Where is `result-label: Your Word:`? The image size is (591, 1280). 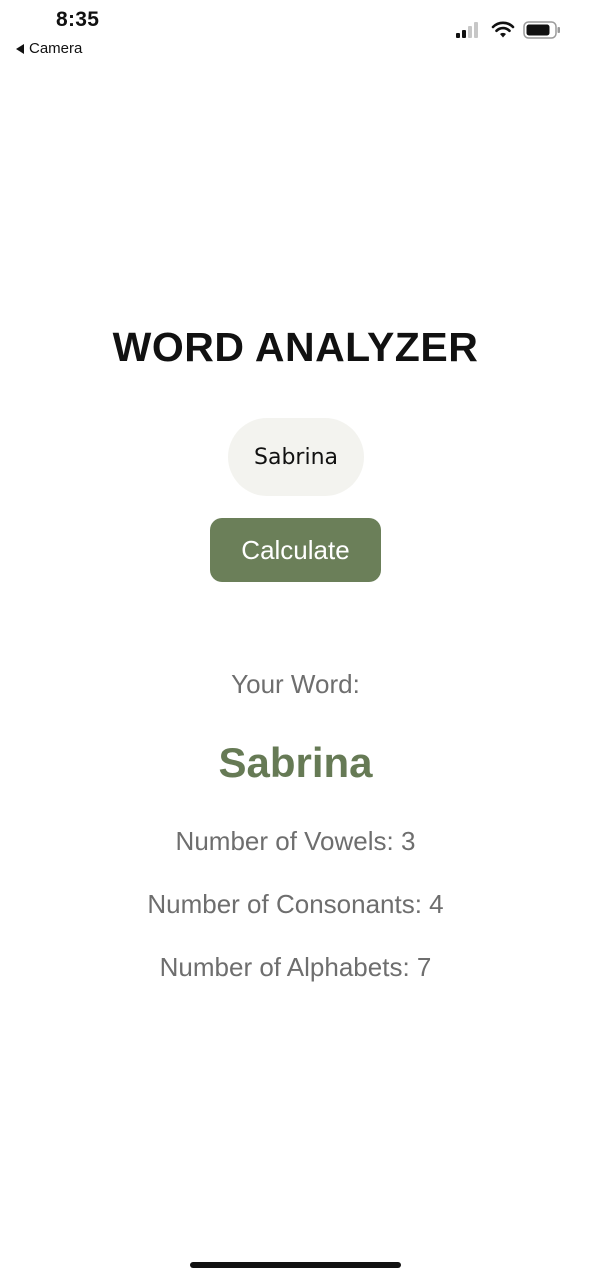
result-label: Your Word: is located at coordinates (295, 684).